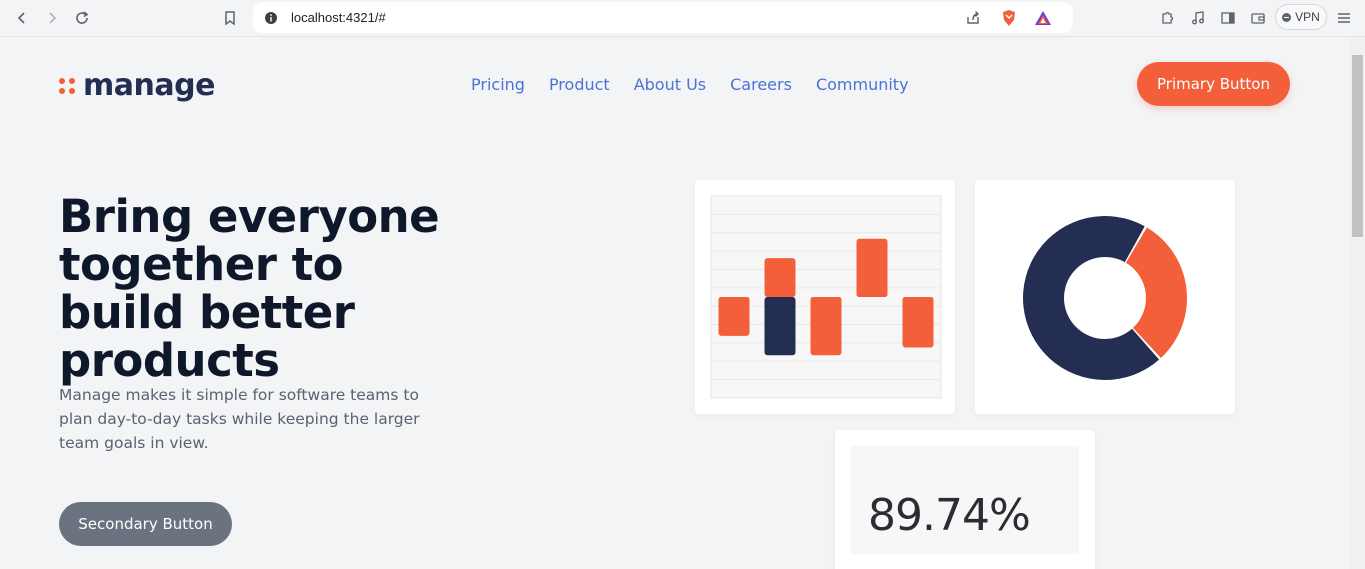 This screenshot has height=569, width=1365. I want to click on back-icon, so click(22, 18).